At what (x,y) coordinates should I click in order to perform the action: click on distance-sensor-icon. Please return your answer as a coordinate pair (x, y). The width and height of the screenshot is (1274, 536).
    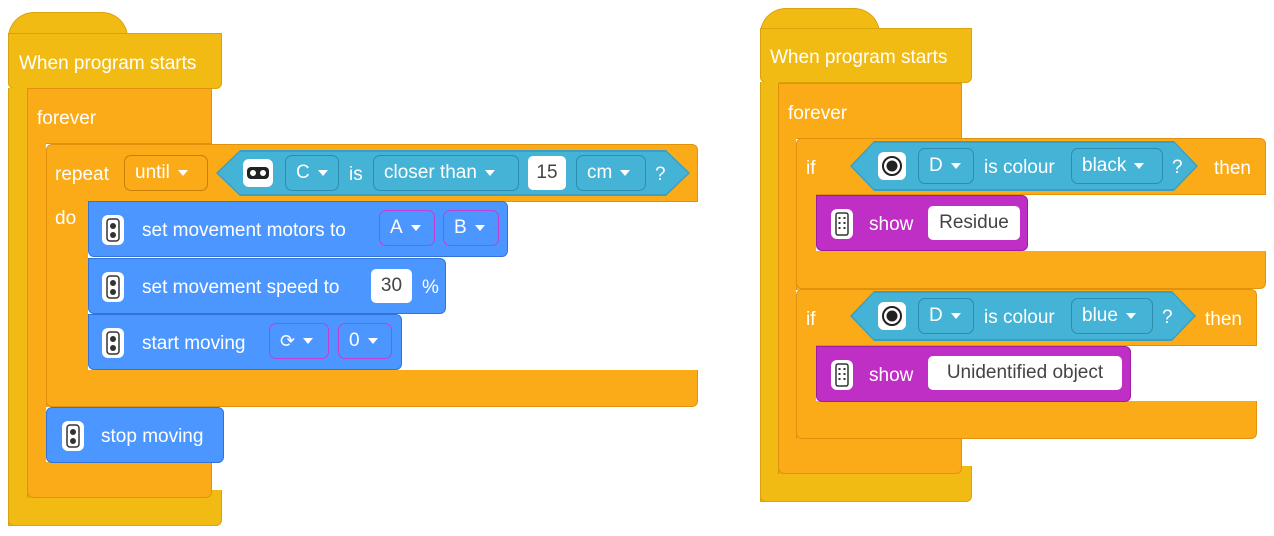
    Looking at the image, I should click on (258, 173).